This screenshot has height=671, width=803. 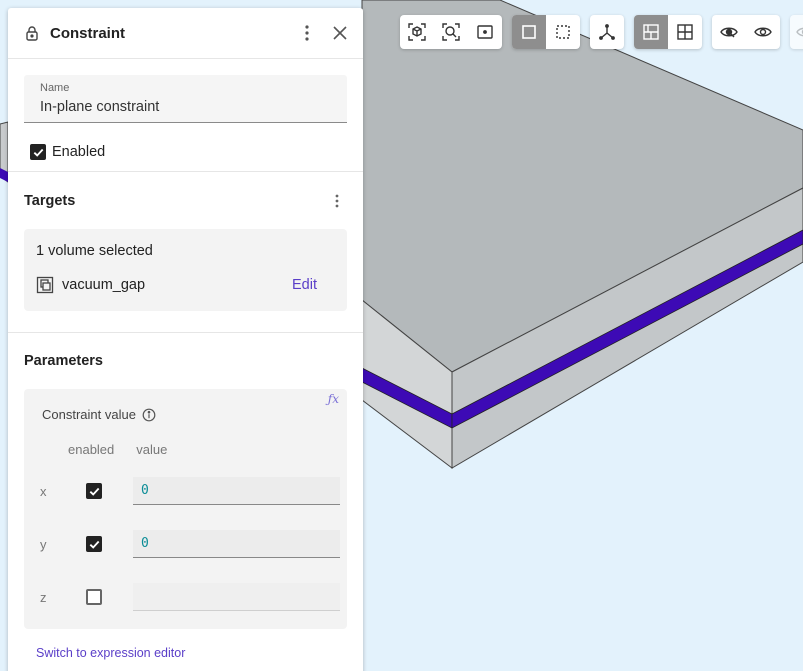 I want to click on volume-icon, so click(x=45, y=285).